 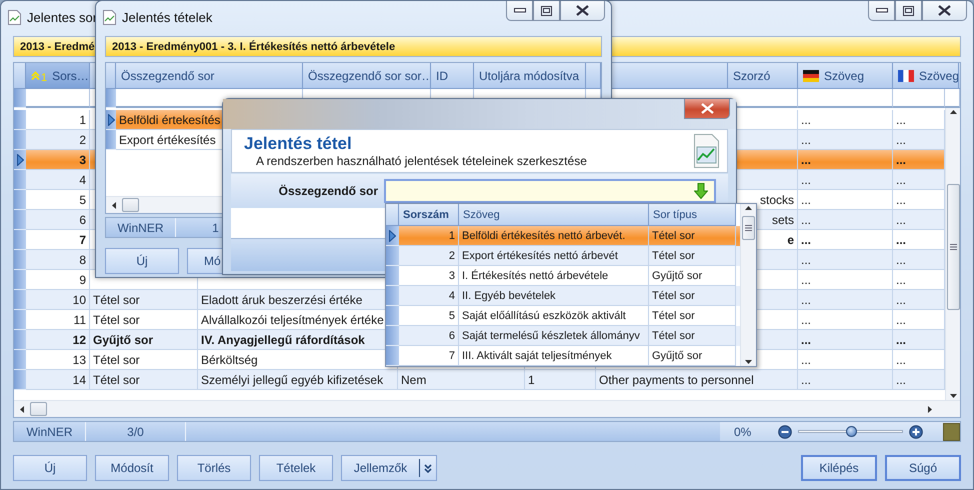 I want to click on status-item: WinNER, so click(x=141, y=227).